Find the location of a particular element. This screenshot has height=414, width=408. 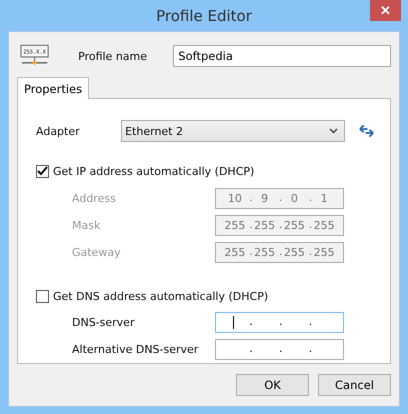

checkbox-label: Get IP address automatically (DHCP) is located at coordinates (153, 171).